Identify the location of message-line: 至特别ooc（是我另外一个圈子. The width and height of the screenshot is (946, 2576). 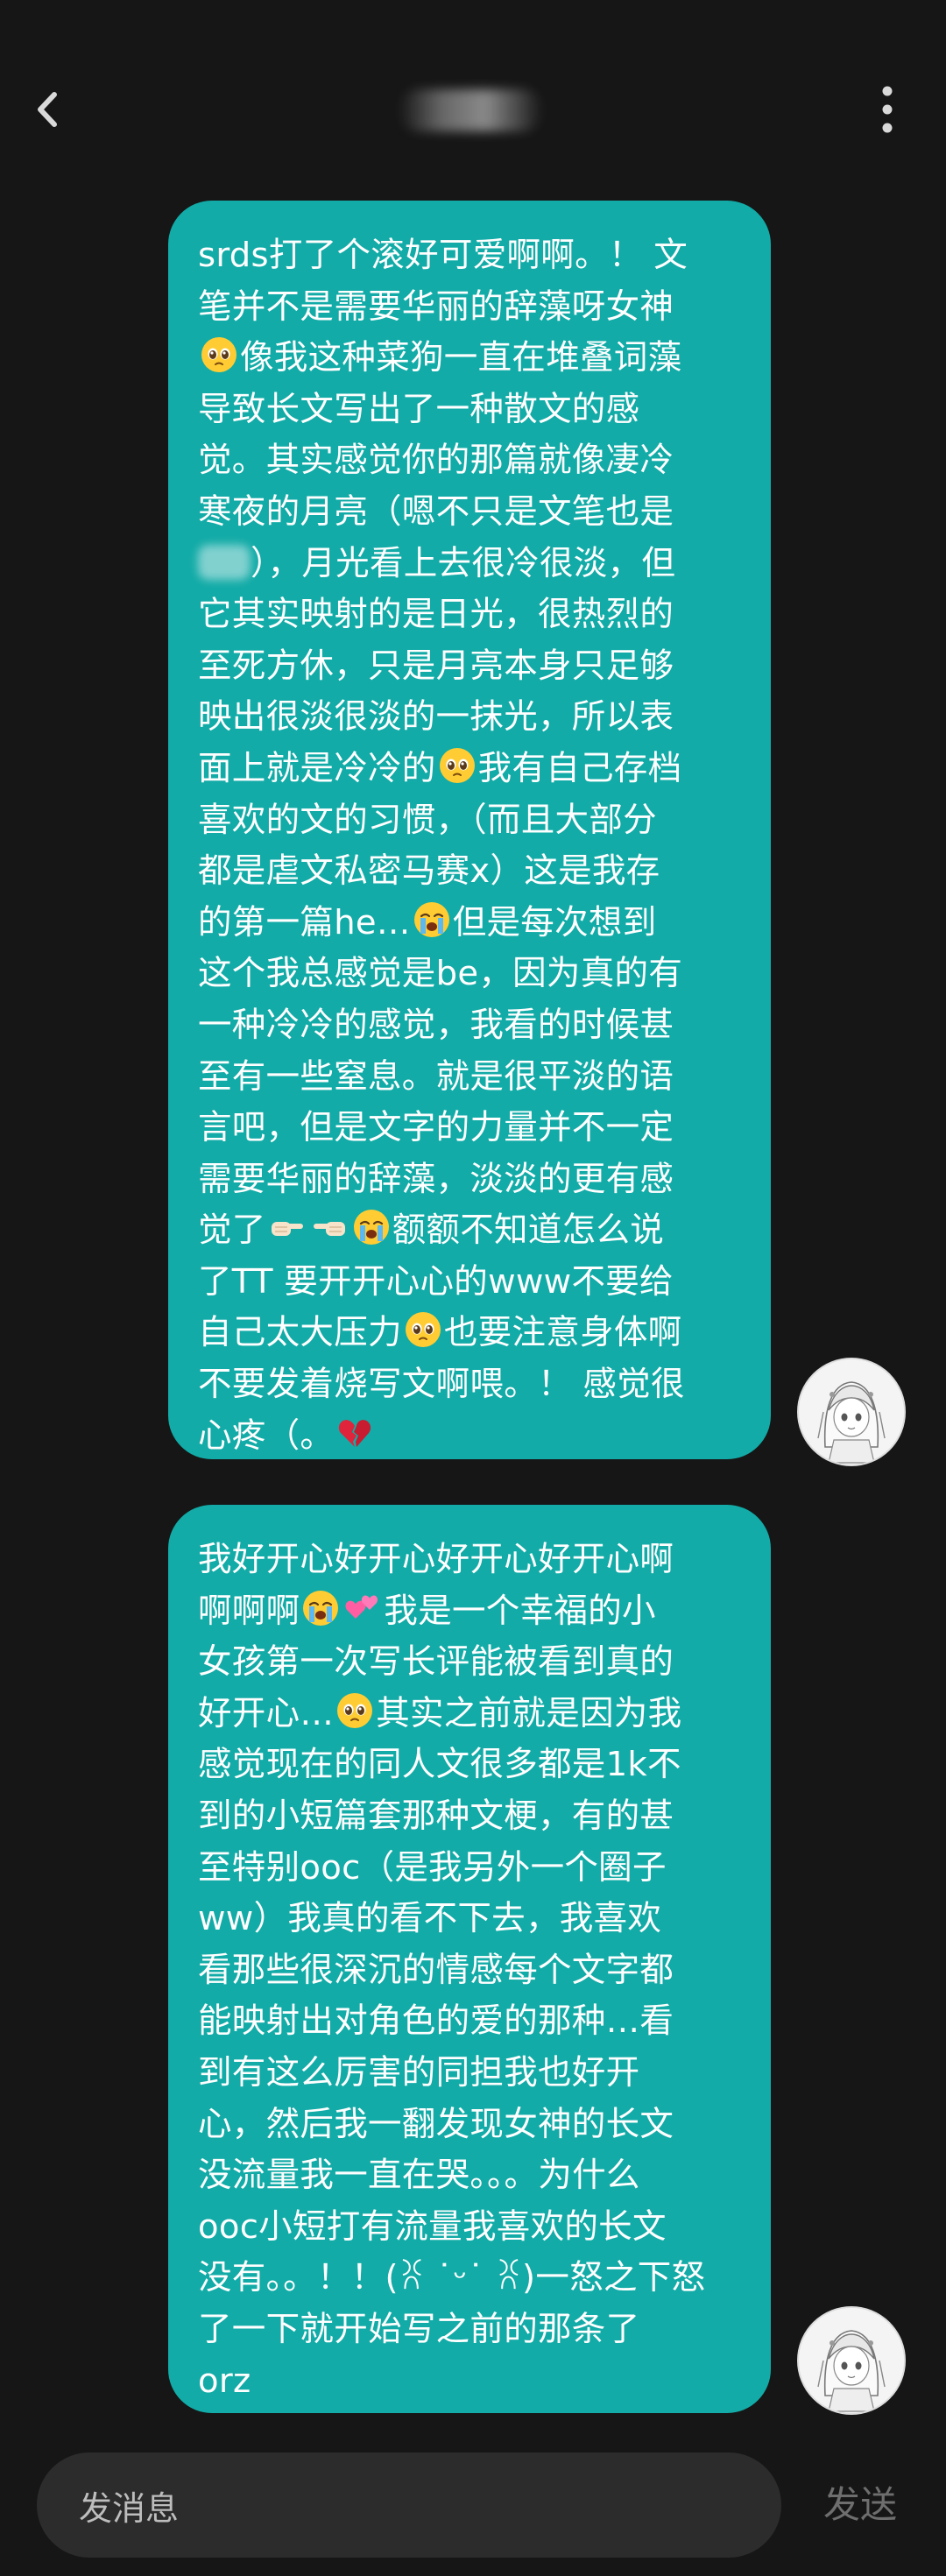
(468, 1869).